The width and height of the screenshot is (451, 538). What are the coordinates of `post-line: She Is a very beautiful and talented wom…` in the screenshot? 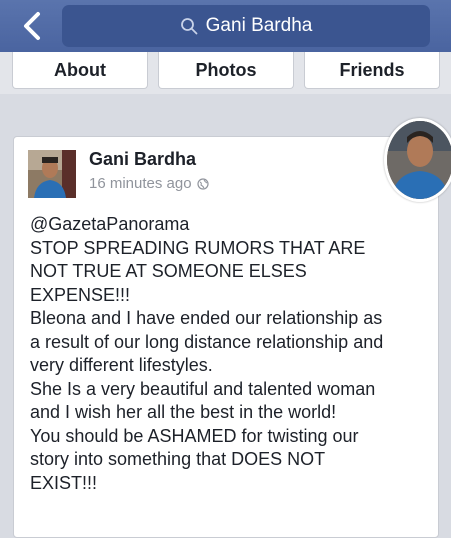 It's located at (203, 388).